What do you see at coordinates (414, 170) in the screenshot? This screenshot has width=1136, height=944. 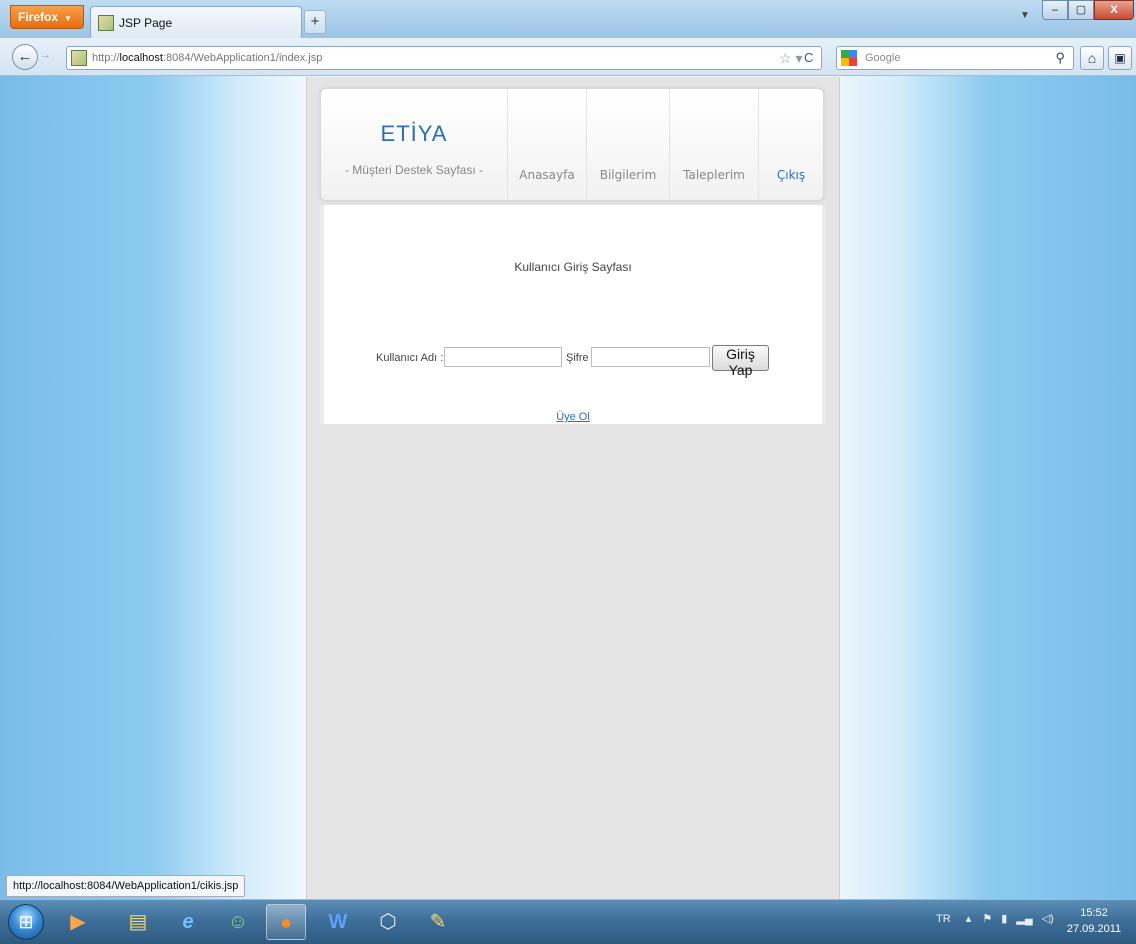 I see `logo-subtitle: - Müşteri Destek Sayfası -` at bounding box center [414, 170].